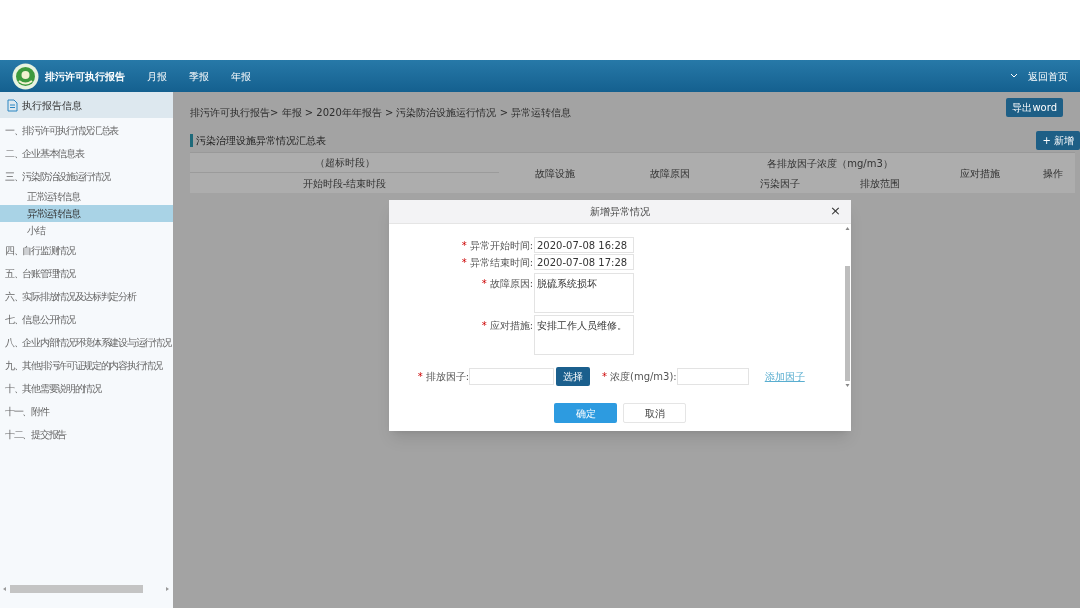 The height and width of the screenshot is (608, 1080). I want to click on sidebar-title: 执行报告信息, so click(52, 105).